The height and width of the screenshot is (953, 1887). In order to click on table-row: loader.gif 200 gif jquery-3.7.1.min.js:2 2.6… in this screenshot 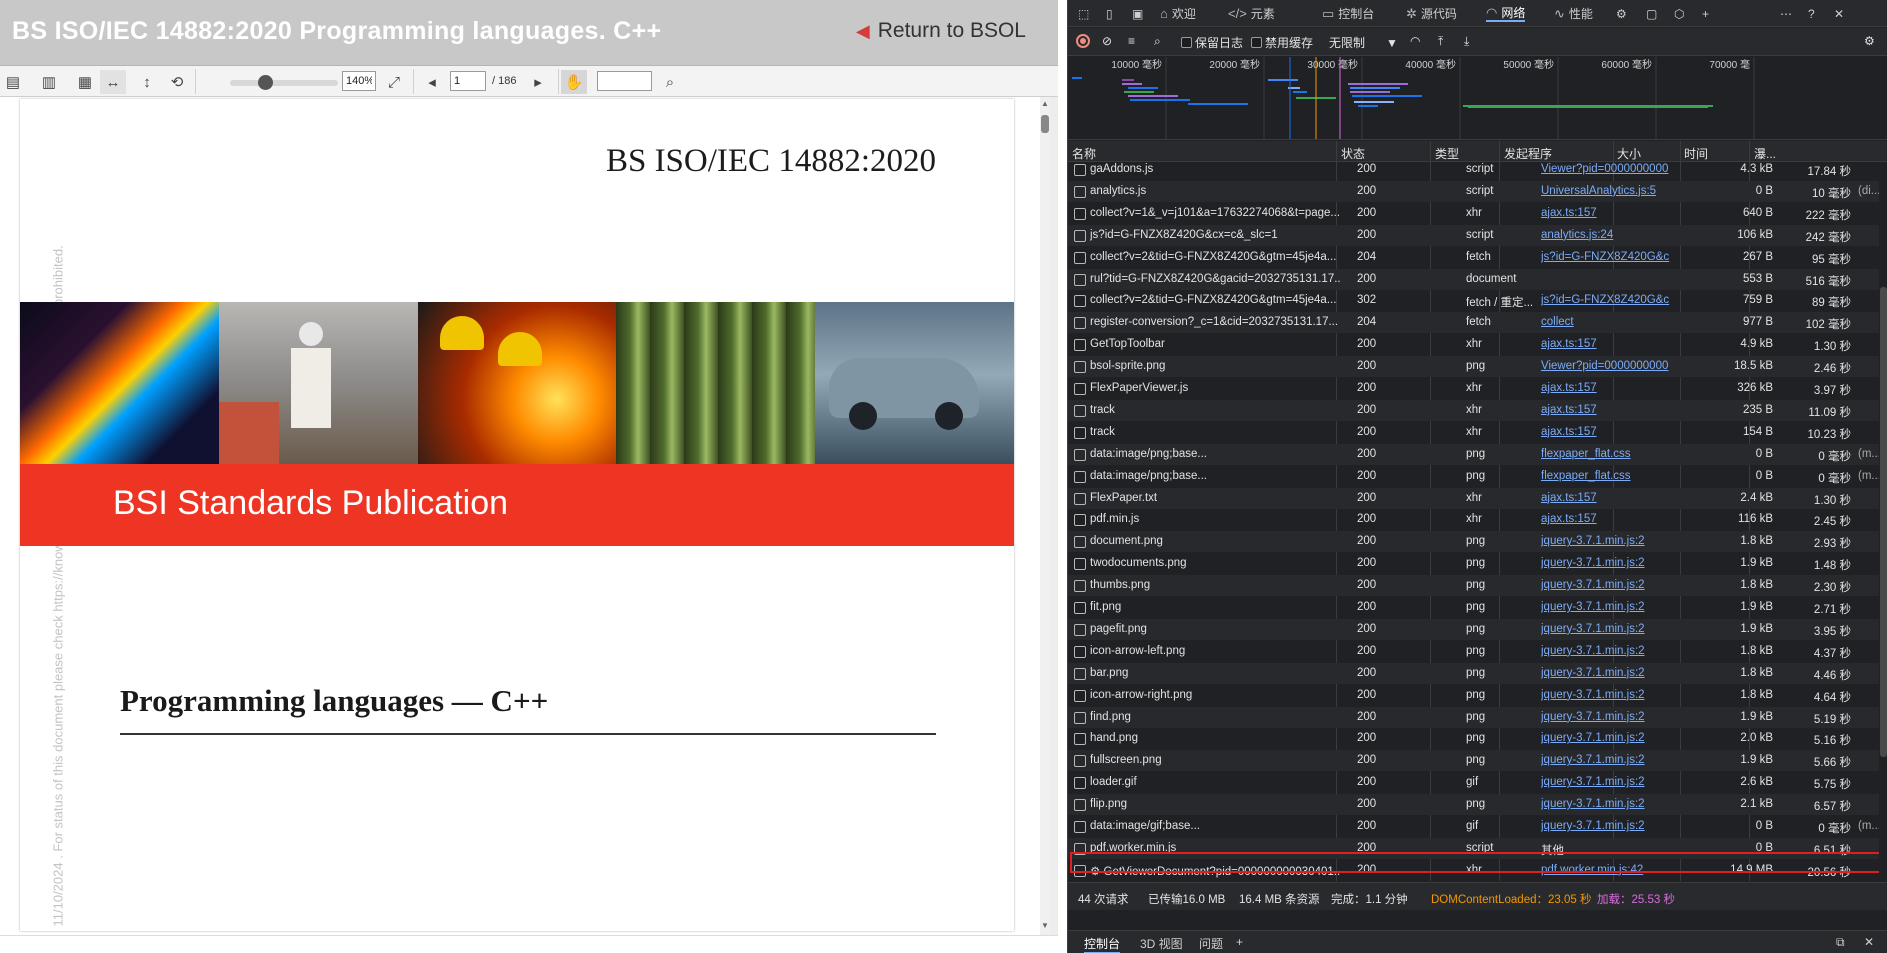, I will do `click(1477, 782)`.